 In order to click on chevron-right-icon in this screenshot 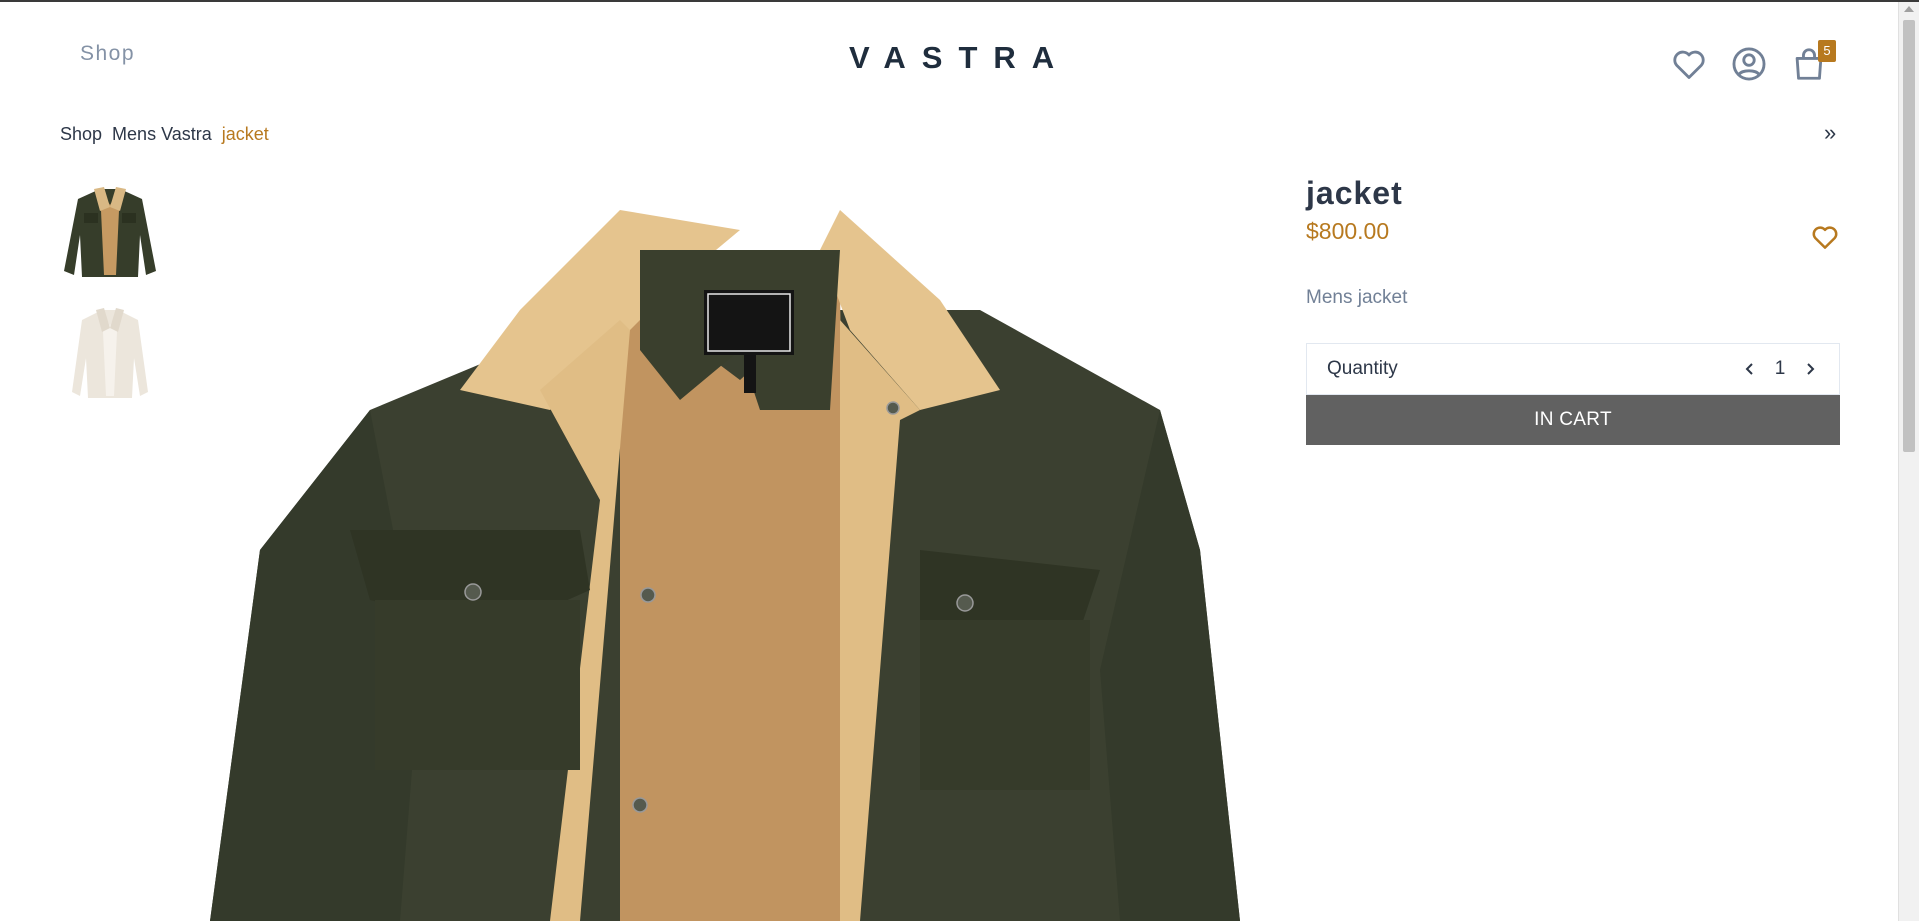, I will do `click(1810, 369)`.